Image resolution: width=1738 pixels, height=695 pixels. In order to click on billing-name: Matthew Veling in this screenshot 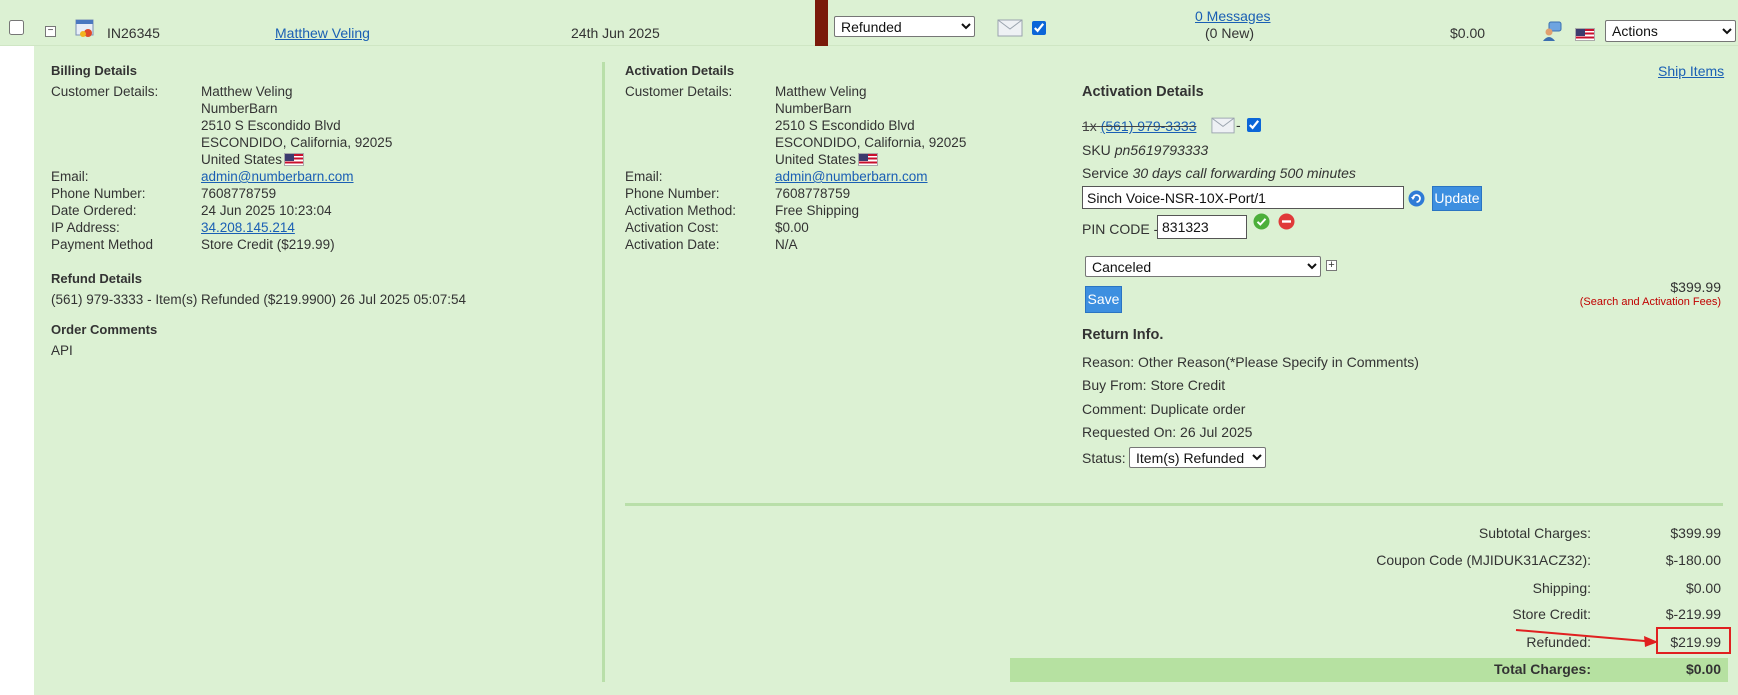, I will do `click(247, 91)`.